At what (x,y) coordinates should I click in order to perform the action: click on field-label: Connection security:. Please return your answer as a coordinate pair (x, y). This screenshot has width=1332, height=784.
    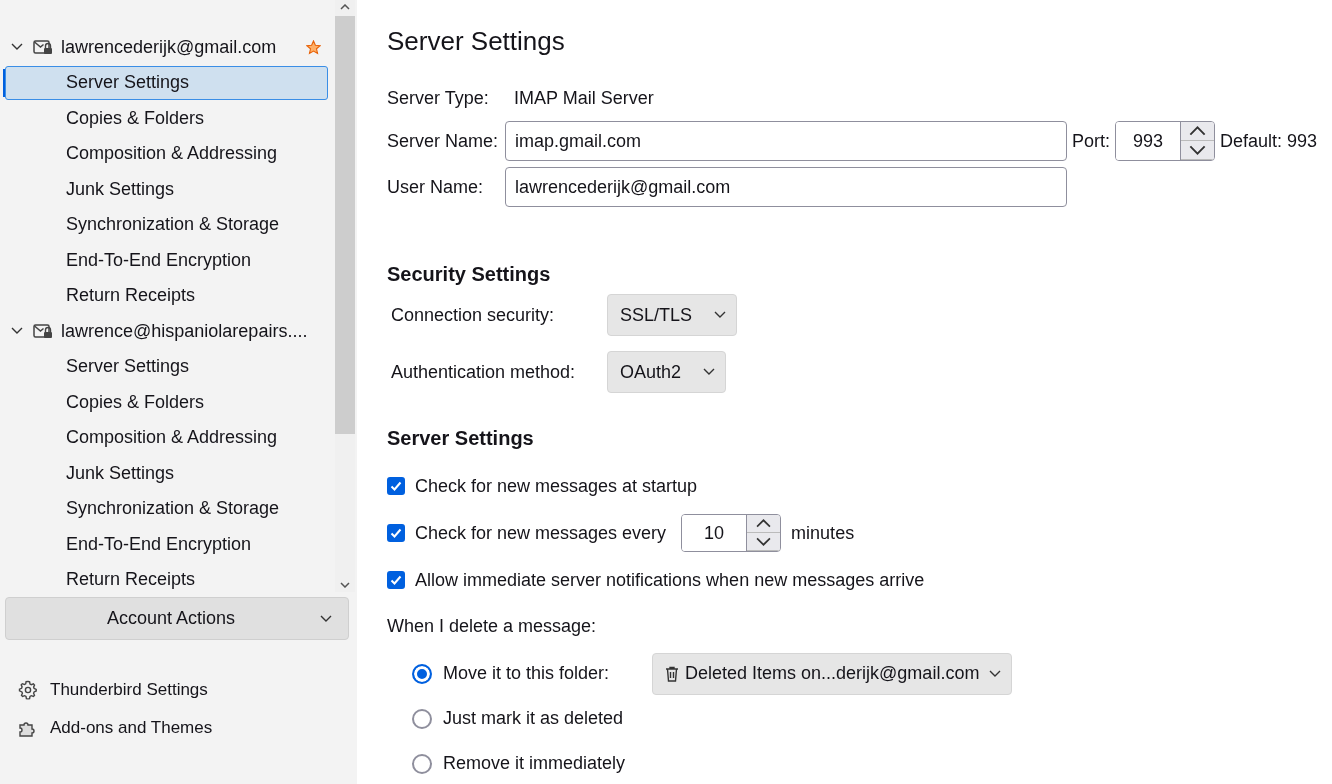
    Looking at the image, I should click on (473, 315).